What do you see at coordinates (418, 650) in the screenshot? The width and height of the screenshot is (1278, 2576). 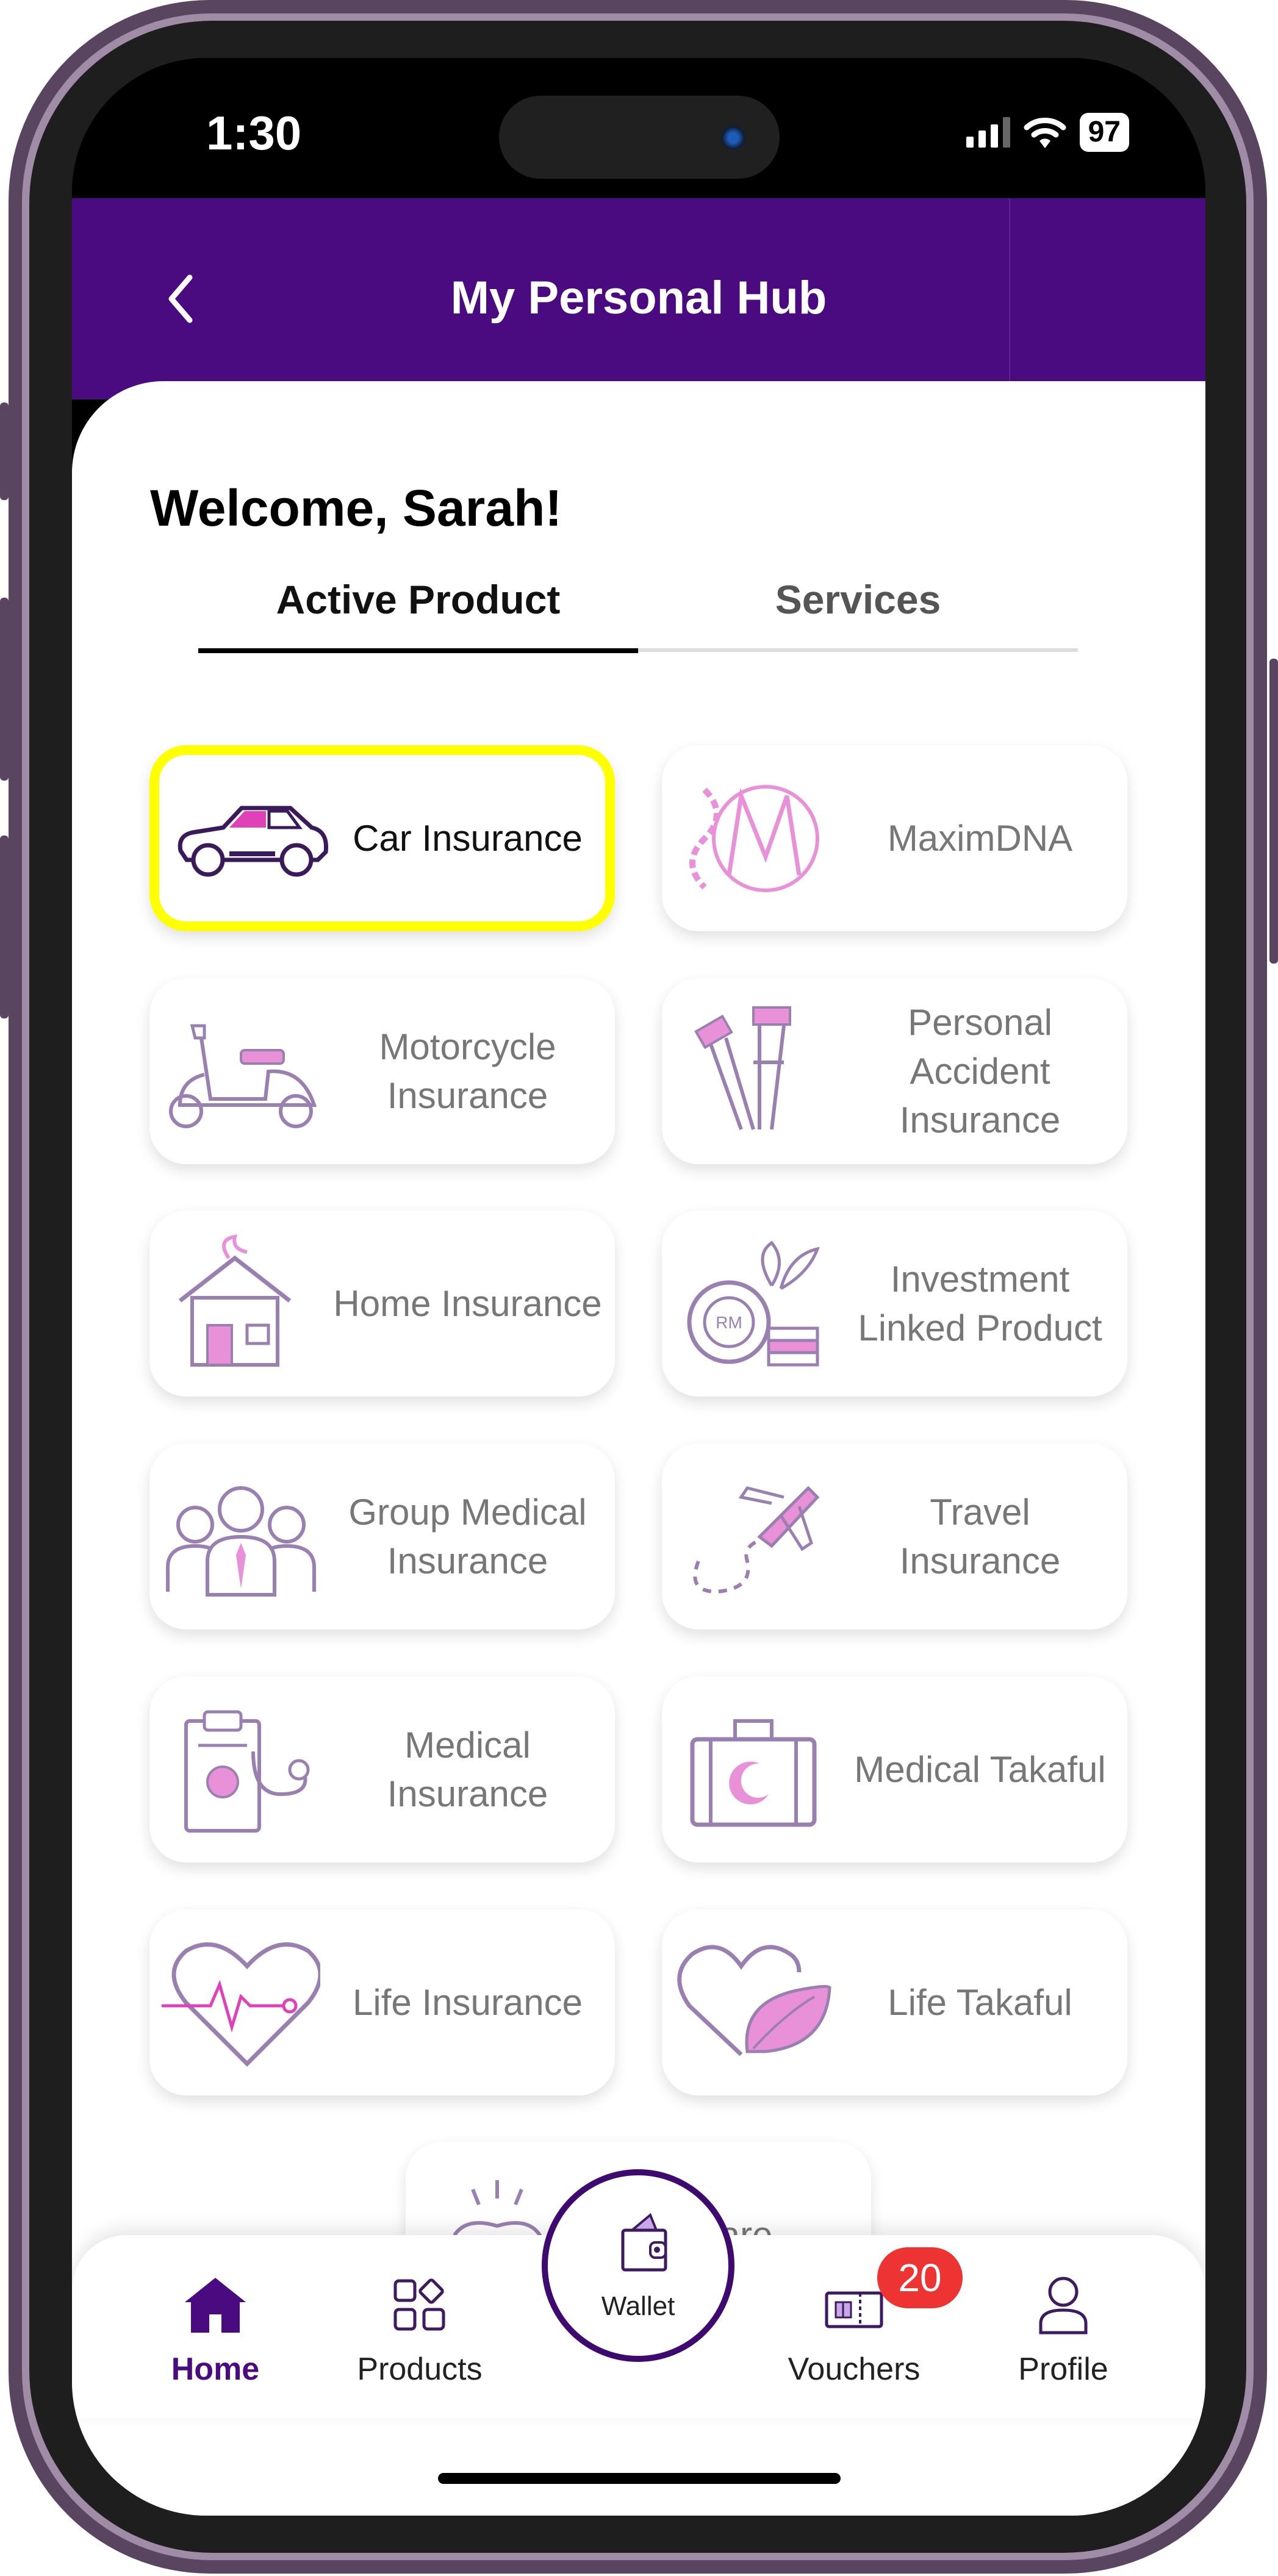 I see `tab-indicator` at bounding box center [418, 650].